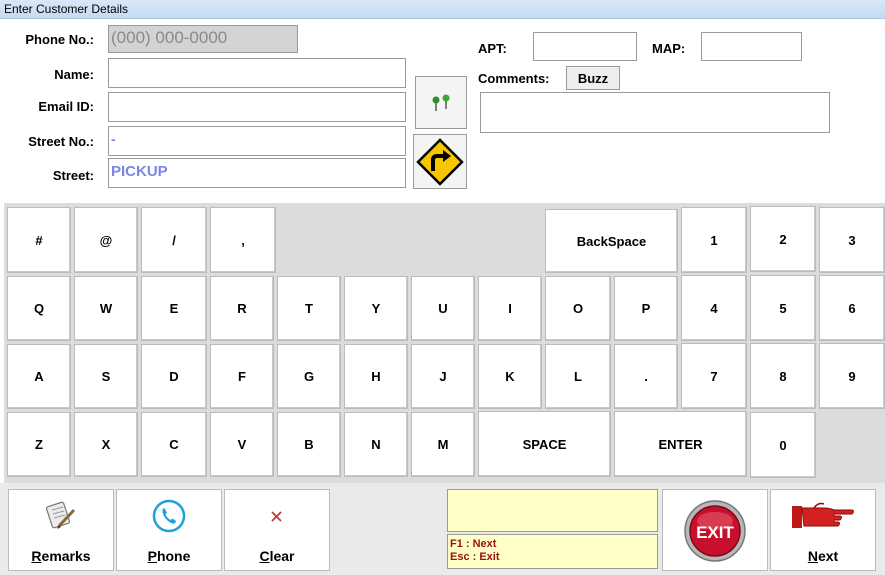 The image size is (885, 575). I want to click on phone-icon, so click(169, 516).